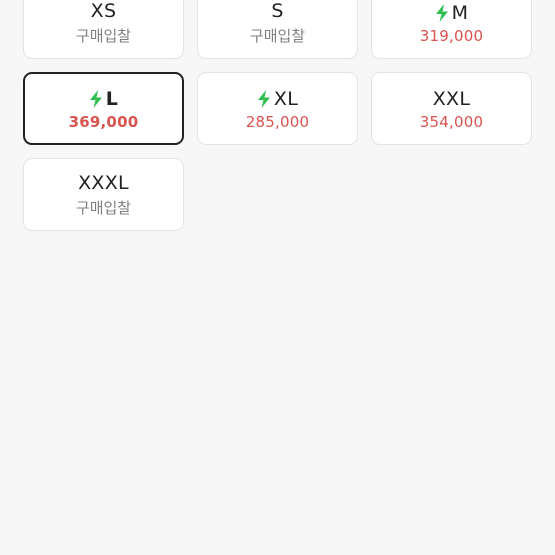 The image size is (555, 555). What do you see at coordinates (286, 98) in the screenshot?
I see `size-label: XL` at bounding box center [286, 98].